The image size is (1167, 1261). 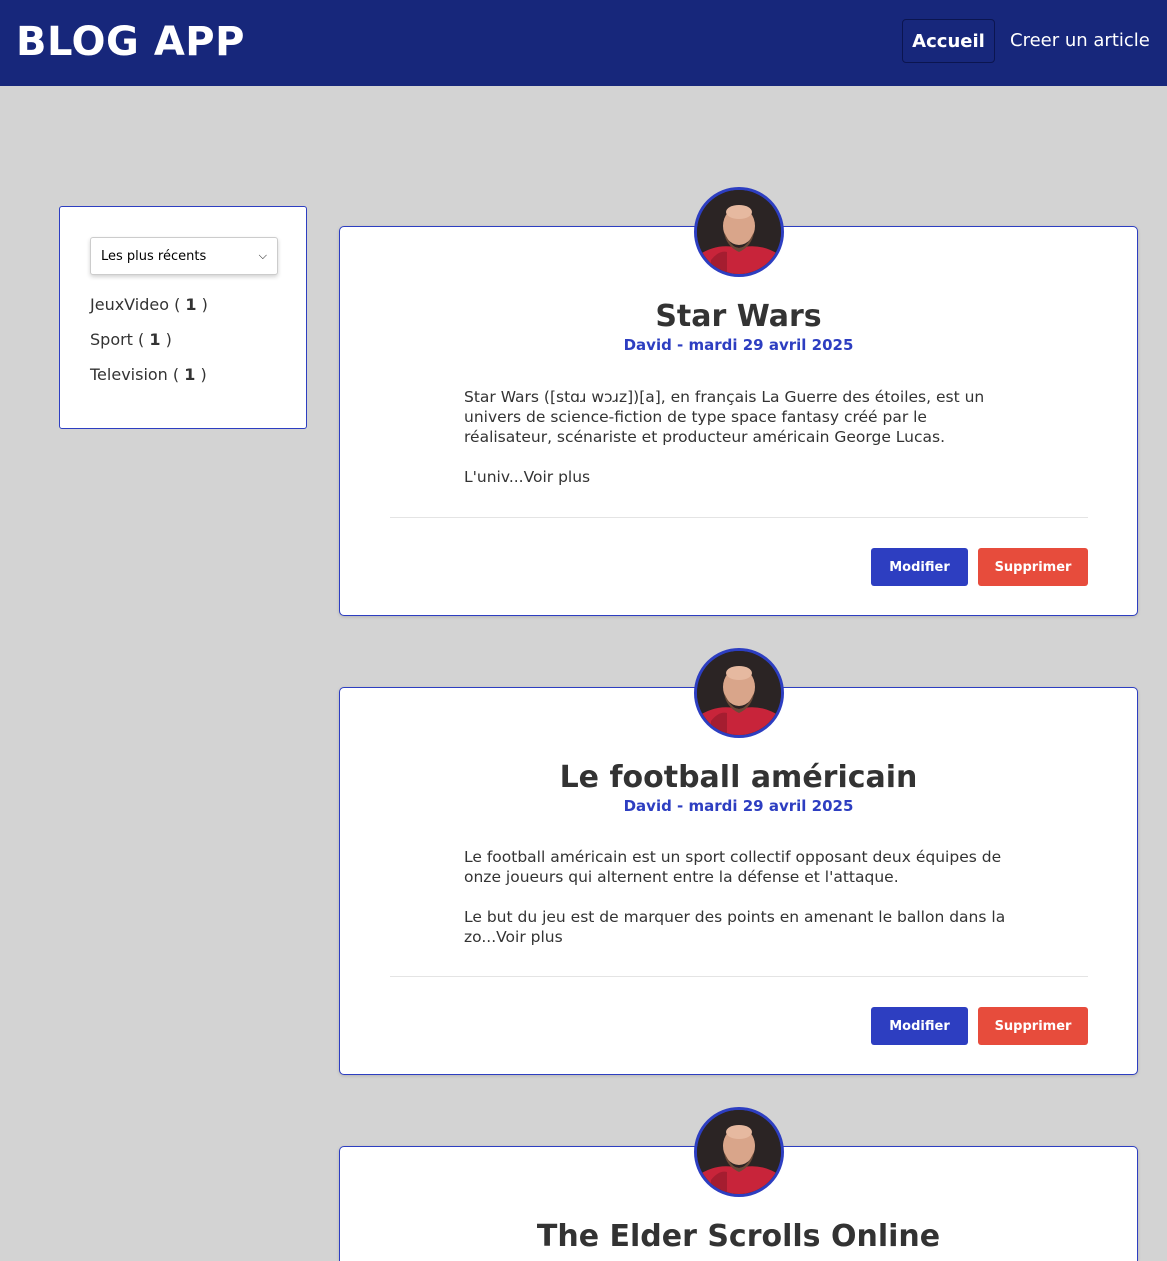 I want to click on chevron-down-icon: ⌵, so click(x=262, y=255).